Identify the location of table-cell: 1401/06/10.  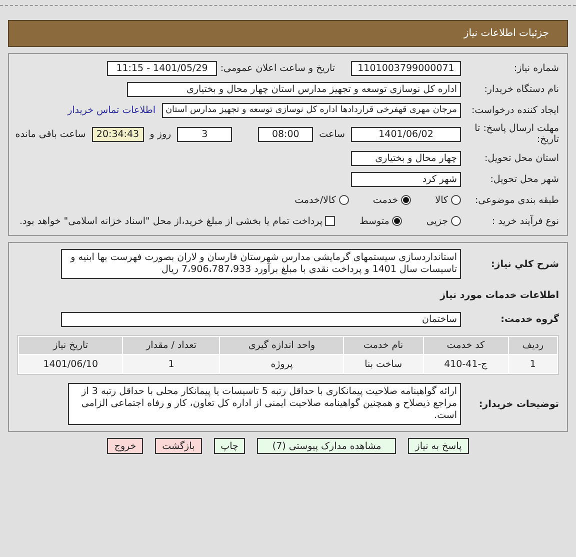
(70, 364).